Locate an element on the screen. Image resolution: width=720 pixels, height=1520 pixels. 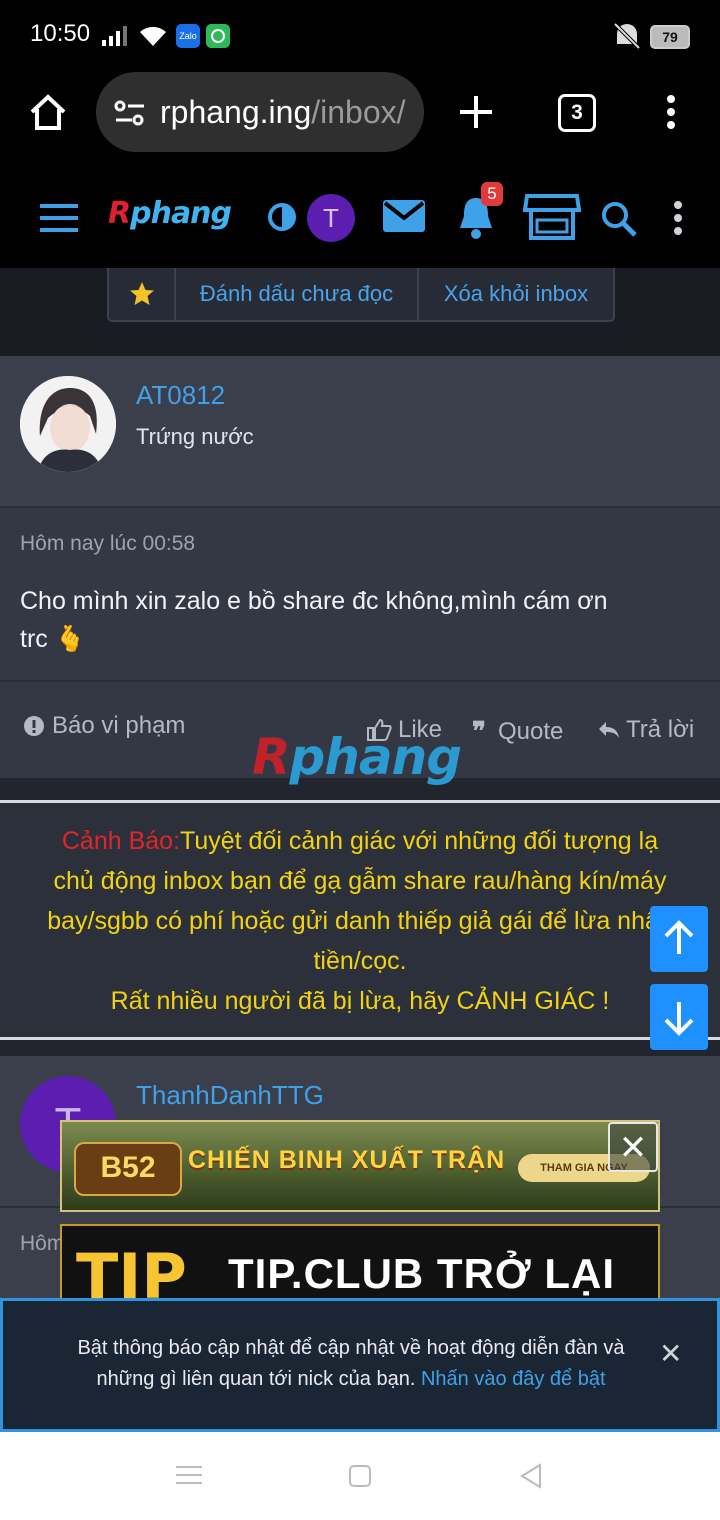
ad-brand-logo: B52 is located at coordinates (128, 1169).